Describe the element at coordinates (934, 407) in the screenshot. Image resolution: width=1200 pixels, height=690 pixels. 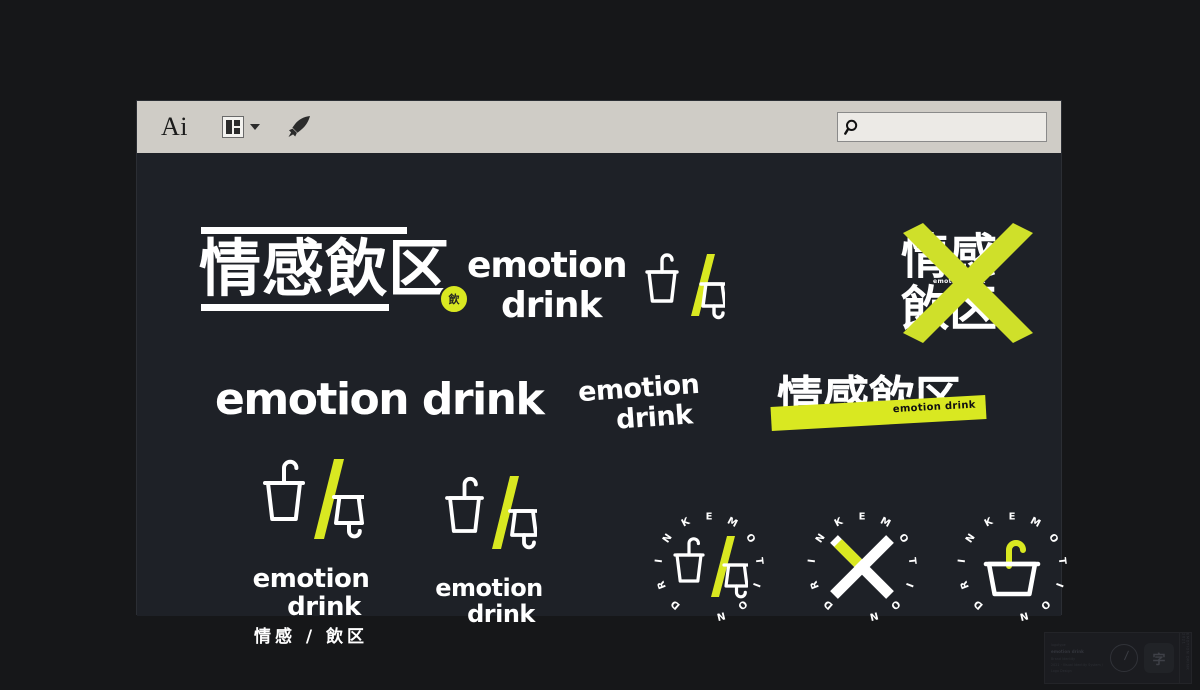
I see `band-label: emotion drink` at that location.